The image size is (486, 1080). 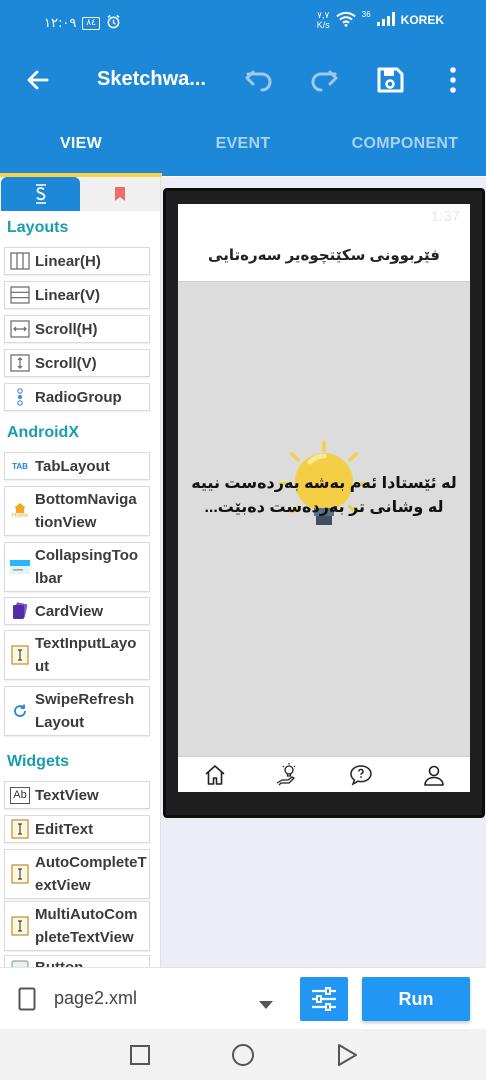 I want to click on tab-view: VIEW, so click(x=81, y=145).